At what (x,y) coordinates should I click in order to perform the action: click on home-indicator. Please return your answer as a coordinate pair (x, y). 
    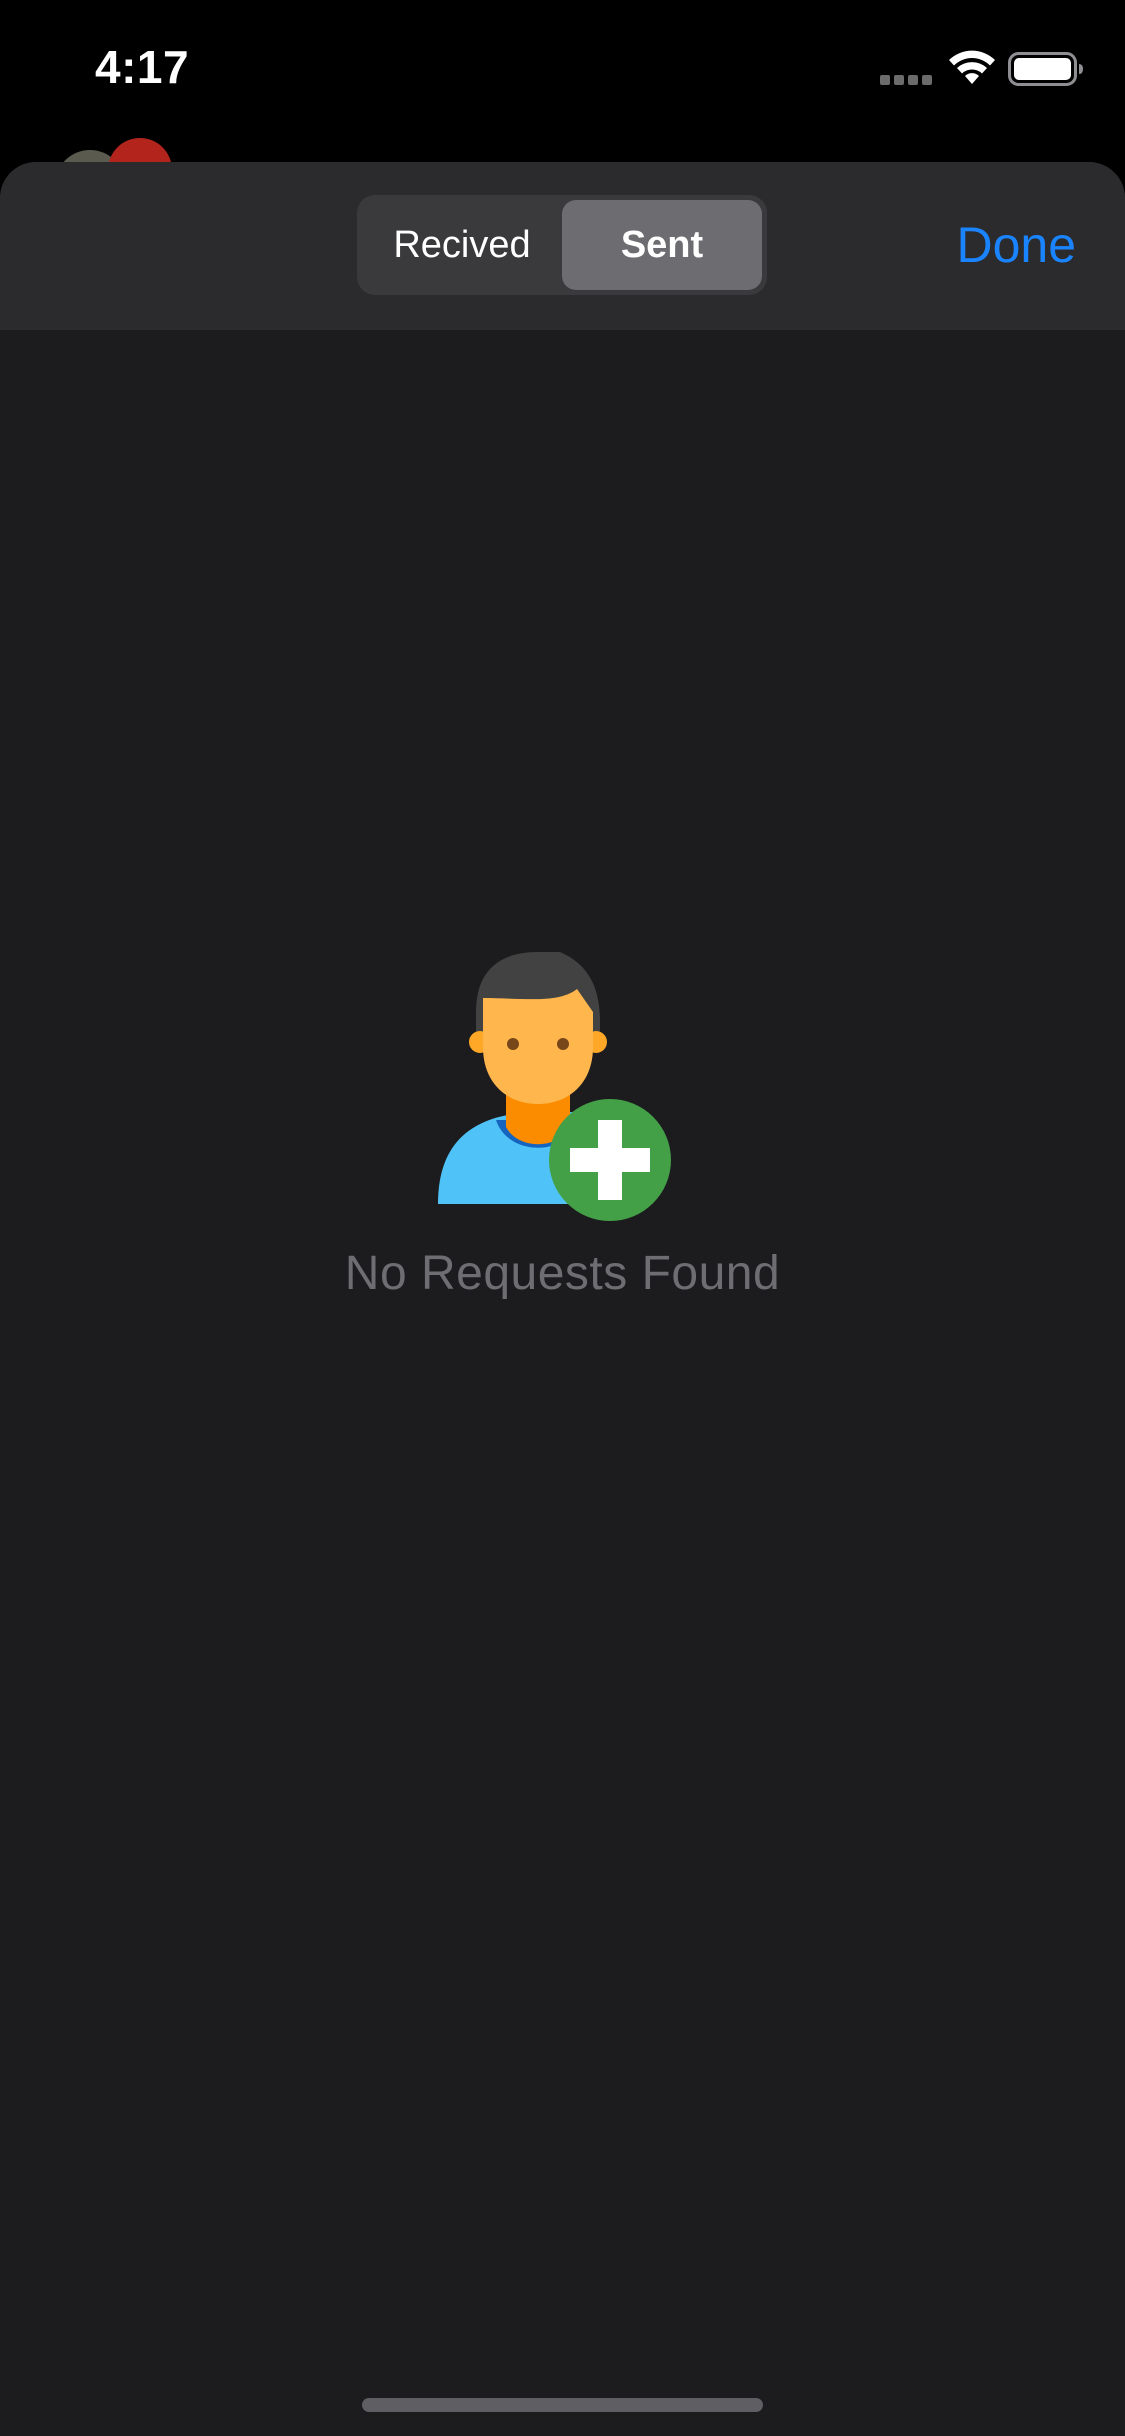
    Looking at the image, I should click on (562, 2405).